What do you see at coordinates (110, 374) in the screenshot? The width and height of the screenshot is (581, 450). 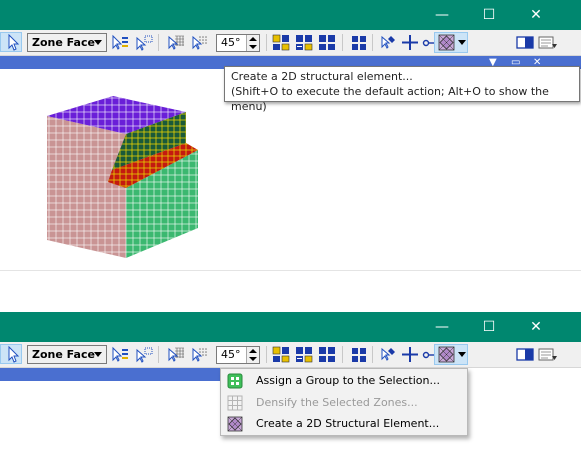 I see `viewport-header` at bounding box center [110, 374].